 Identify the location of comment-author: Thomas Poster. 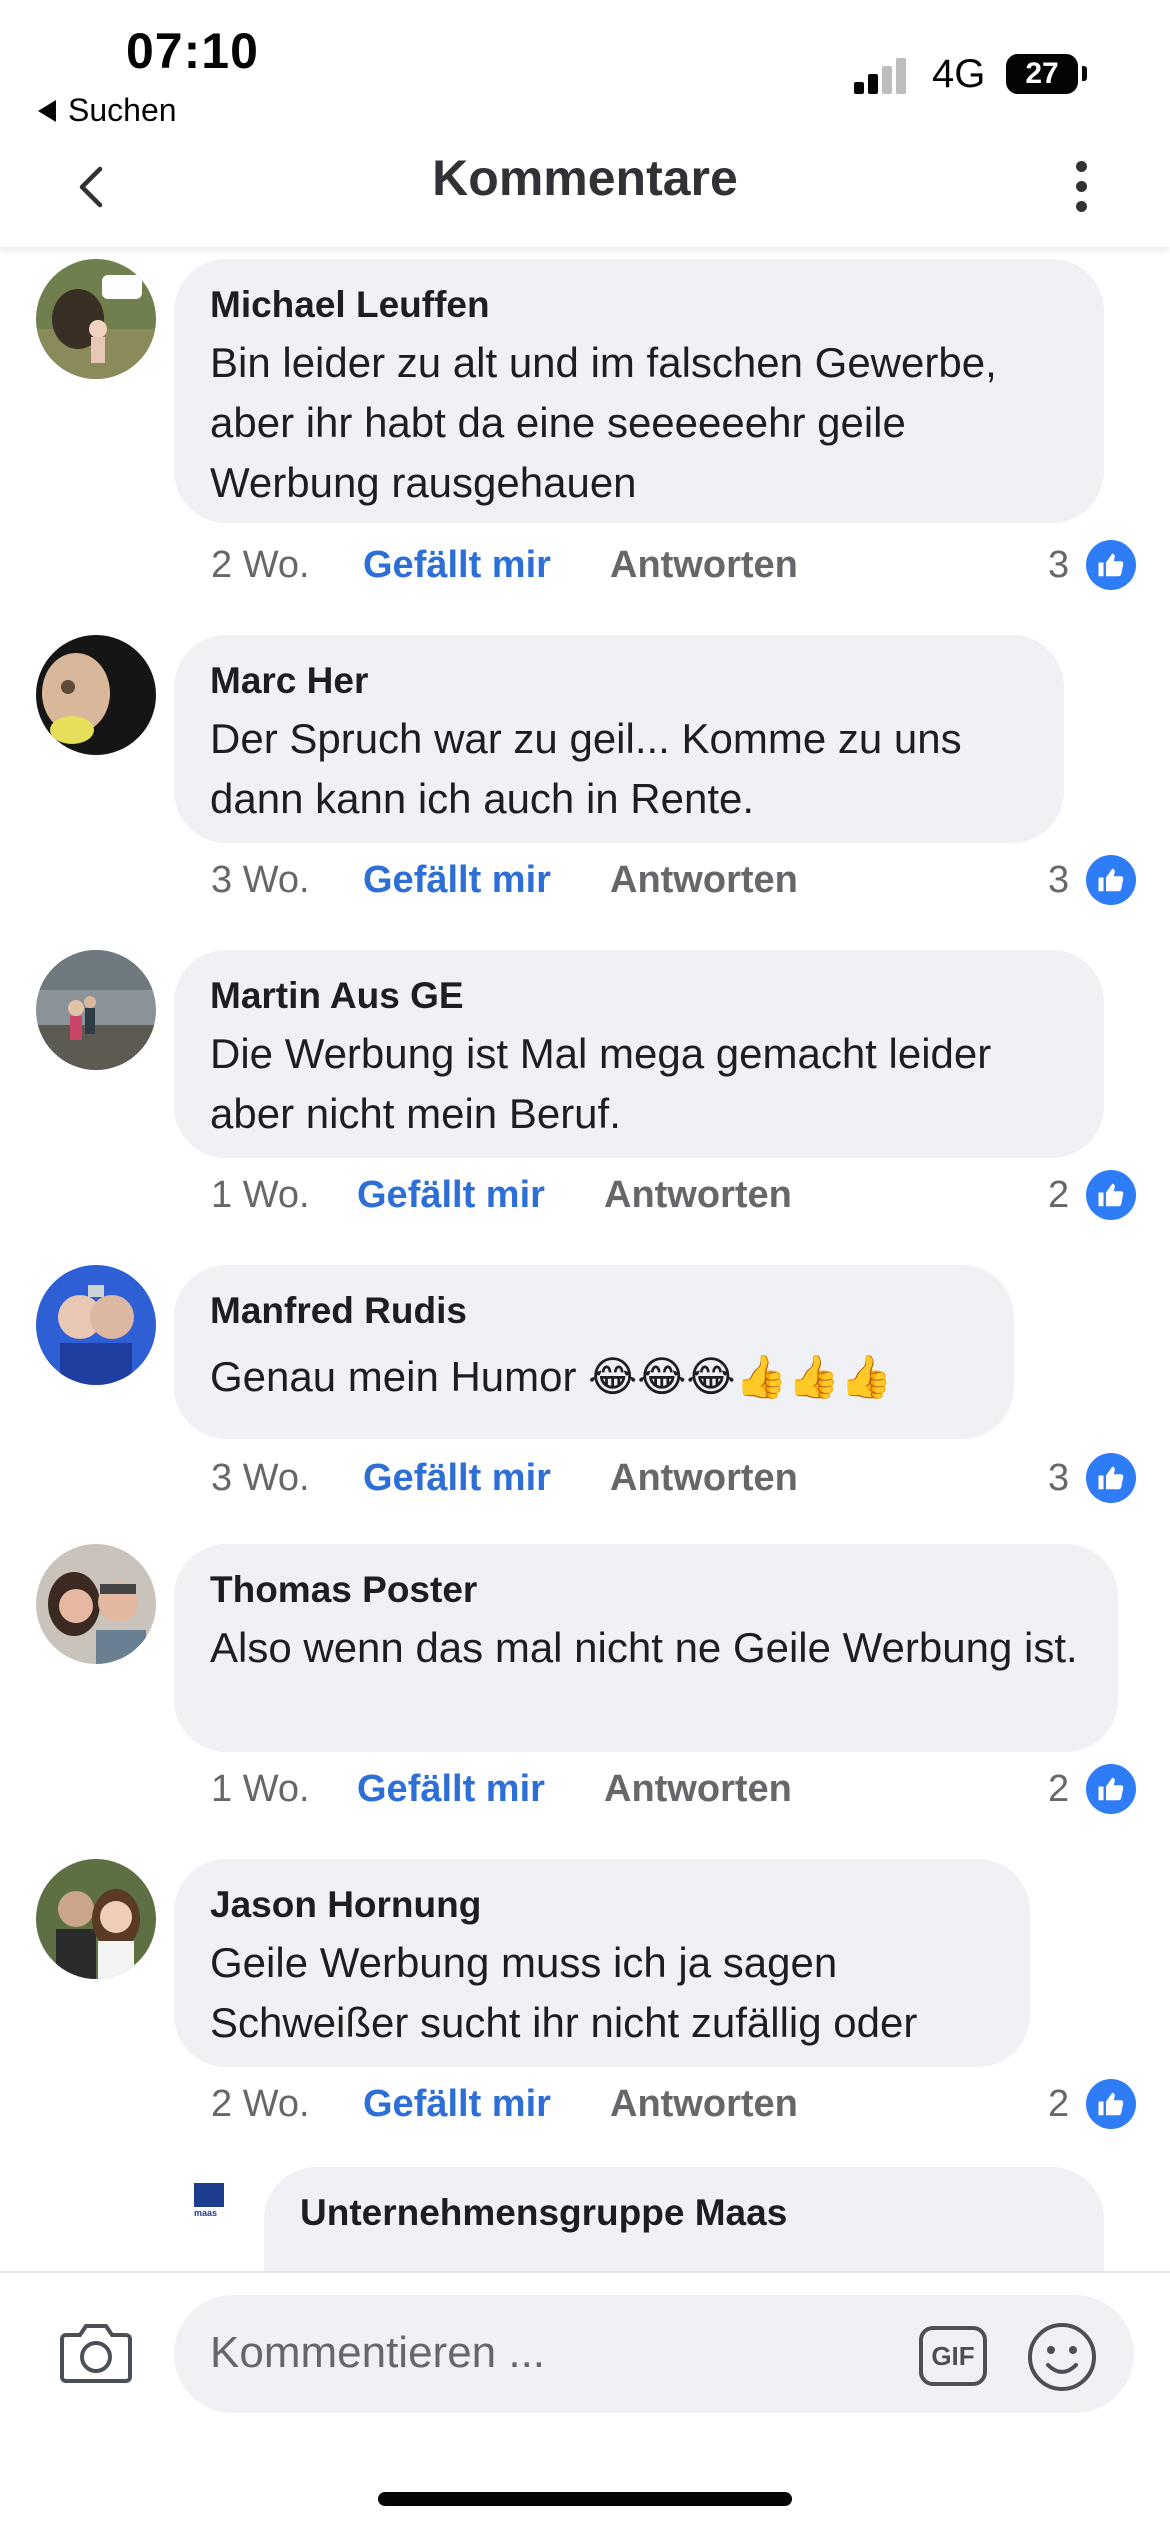
(646, 1590).